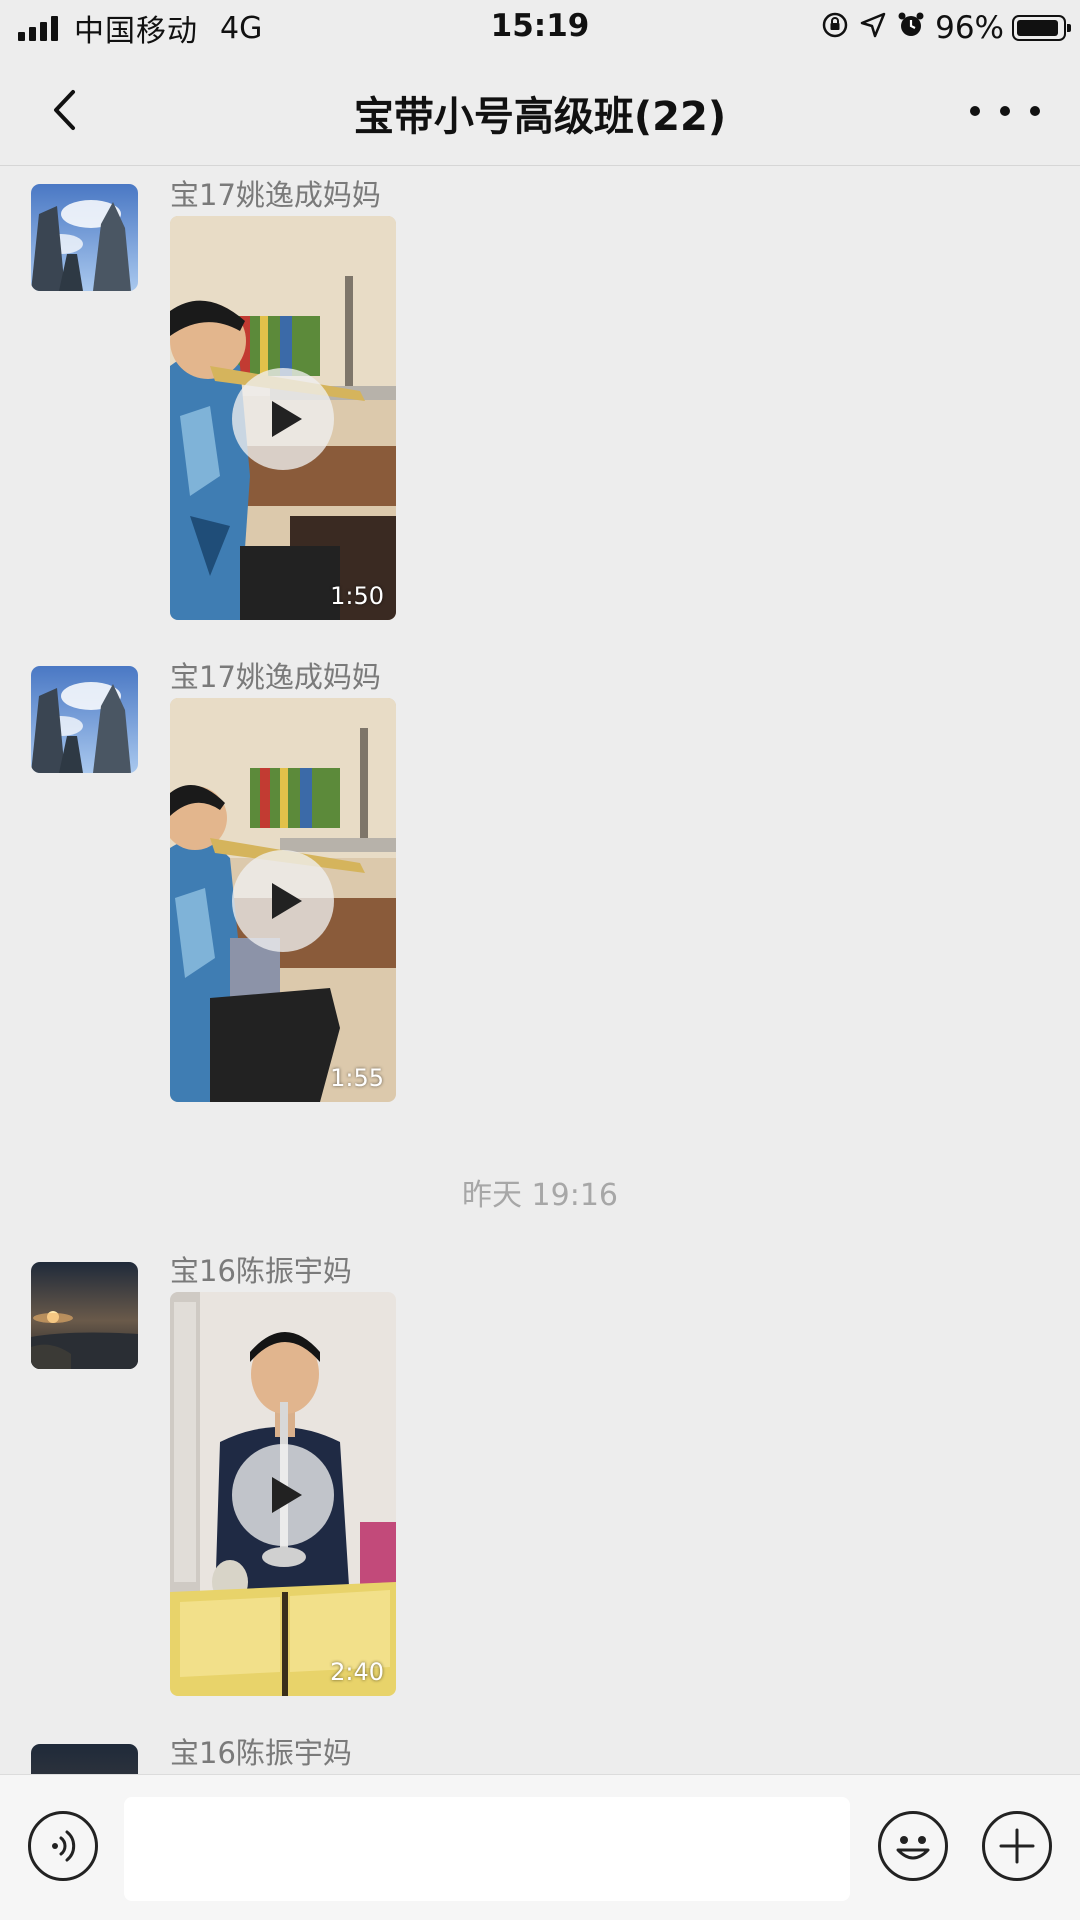  Describe the element at coordinates (1005, 111) in the screenshot. I see `more-button` at that location.